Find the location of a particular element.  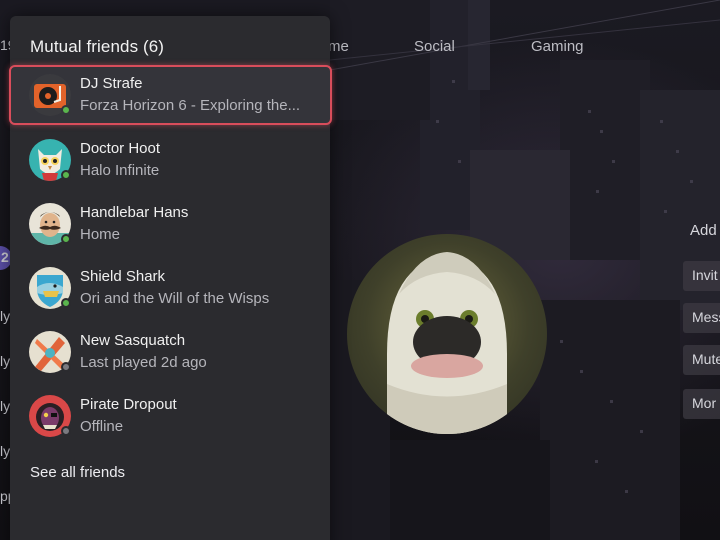

more-button: Mor is located at coordinates (701, 404).